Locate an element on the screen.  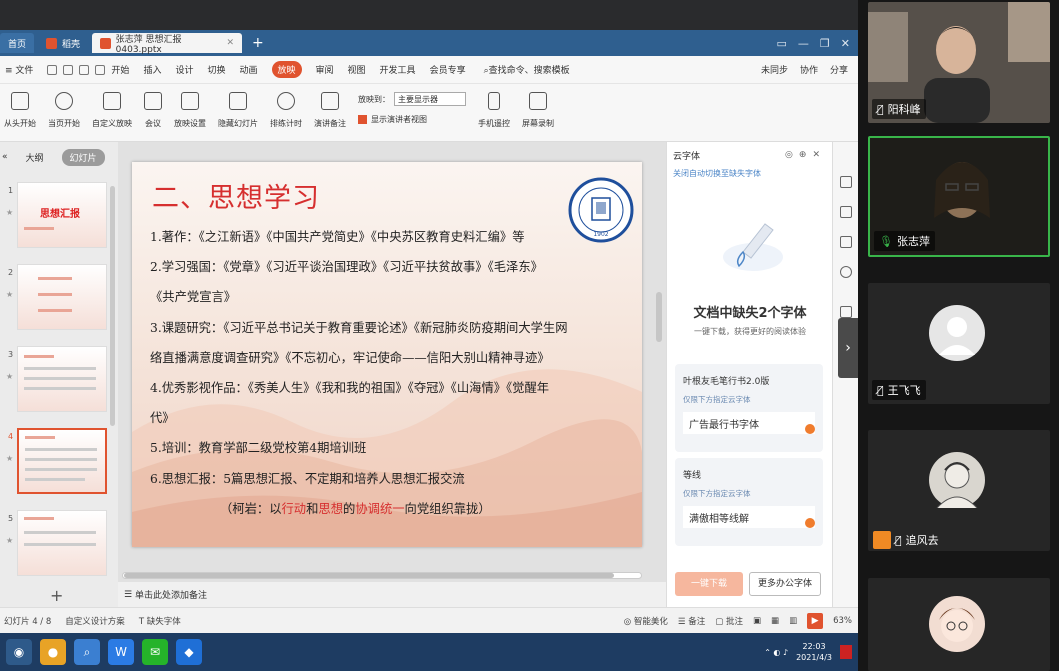
close-window-icon: ✕ is located at coordinates (845, 43).